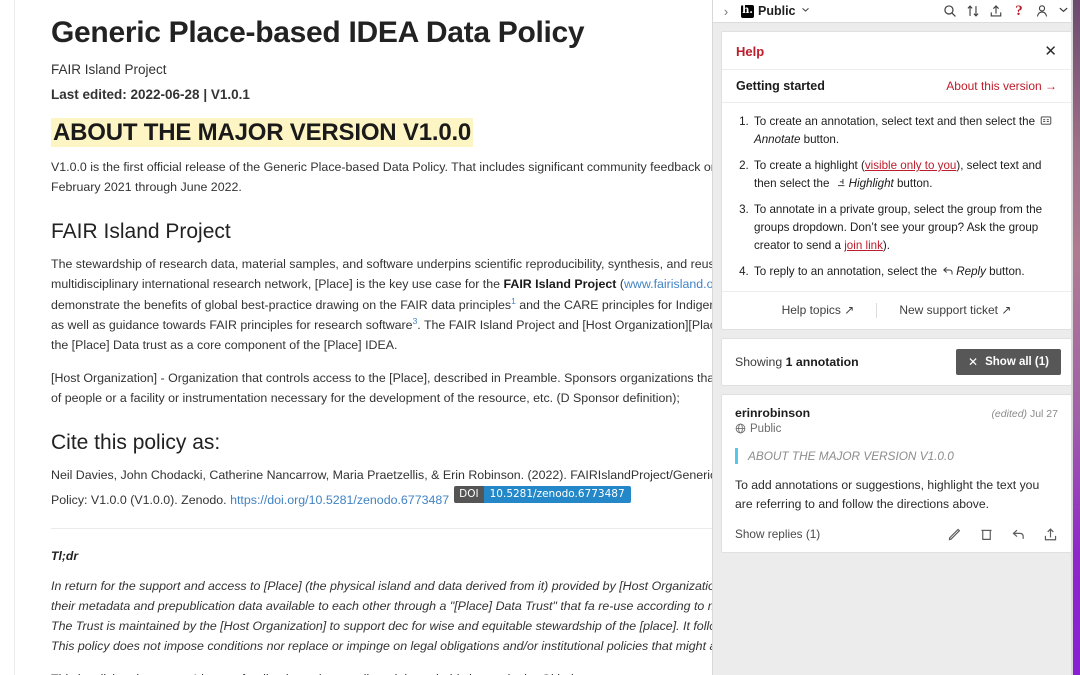 The width and height of the screenshot is (1080, 675). I want to click on search-icon, so click(950, 11).